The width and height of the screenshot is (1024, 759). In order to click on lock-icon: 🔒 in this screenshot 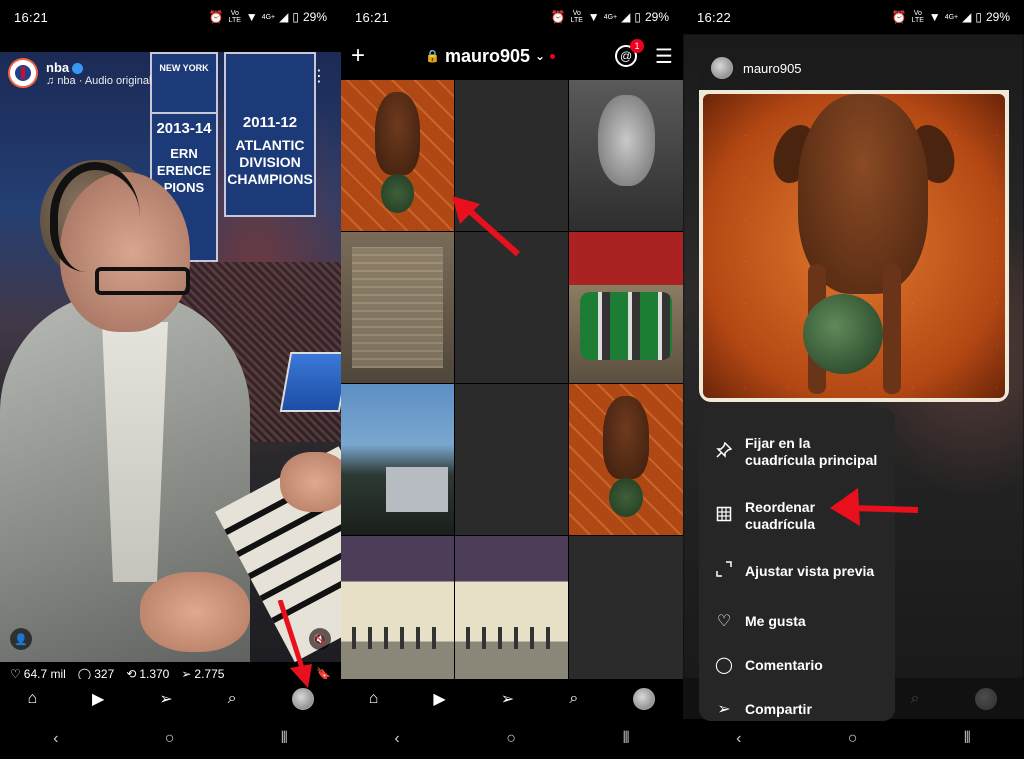, I will do `click(432, 56)`.